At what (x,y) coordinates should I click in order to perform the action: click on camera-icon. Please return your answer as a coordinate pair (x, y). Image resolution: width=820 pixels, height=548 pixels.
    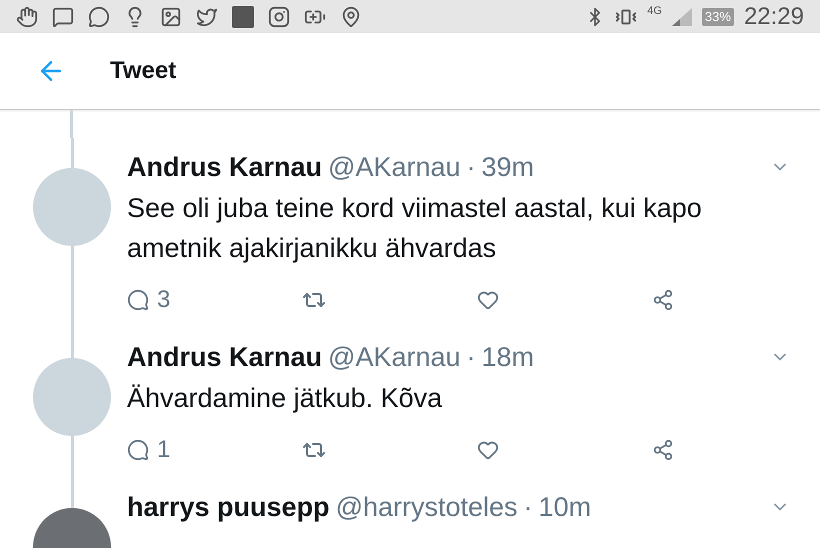
    Looking at the image, I should click on (279, 17).